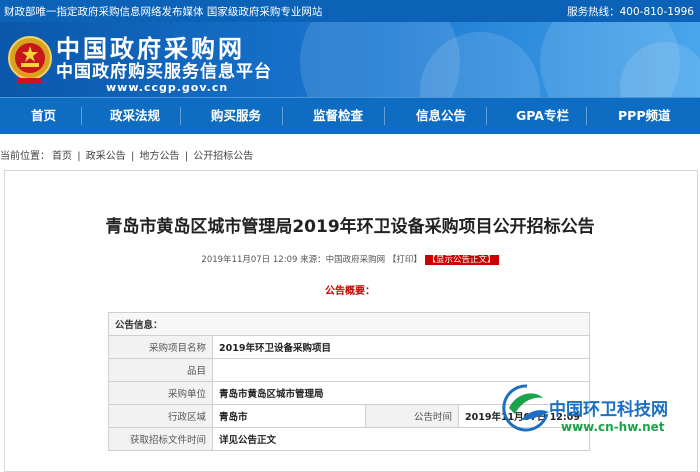 The width and height of the screenshot is (700, 472). What do you see at coordinates (401, 347) in the screenshot?
I see `row-value: 2019年环卫设备采购项目` at bounding box center [401, 347].